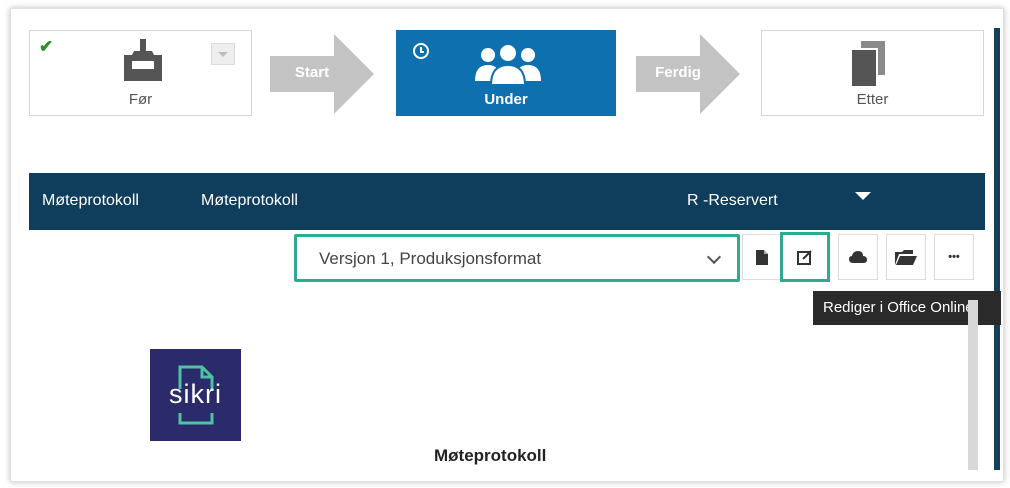 Image resolution: width=1010 pixels, height=488 pixels. I want to click on more-icon: •••, so click(954, 257).